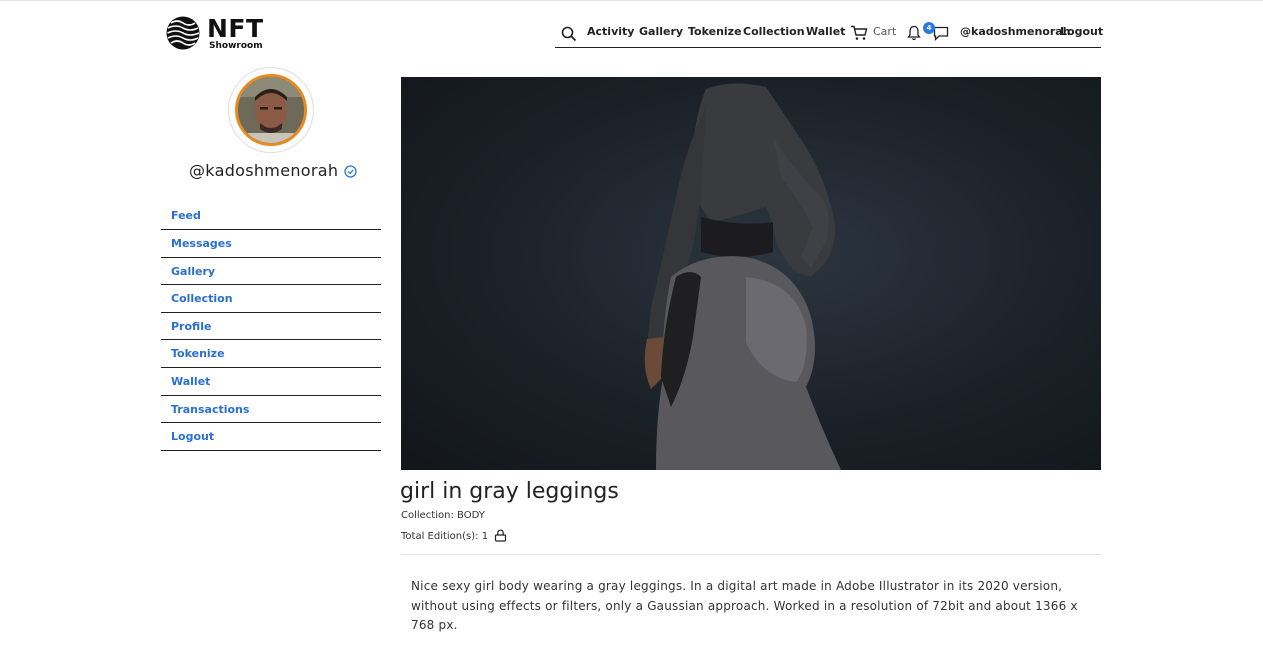  I want to click on nav-logout: Logout, so click(1081, 31).